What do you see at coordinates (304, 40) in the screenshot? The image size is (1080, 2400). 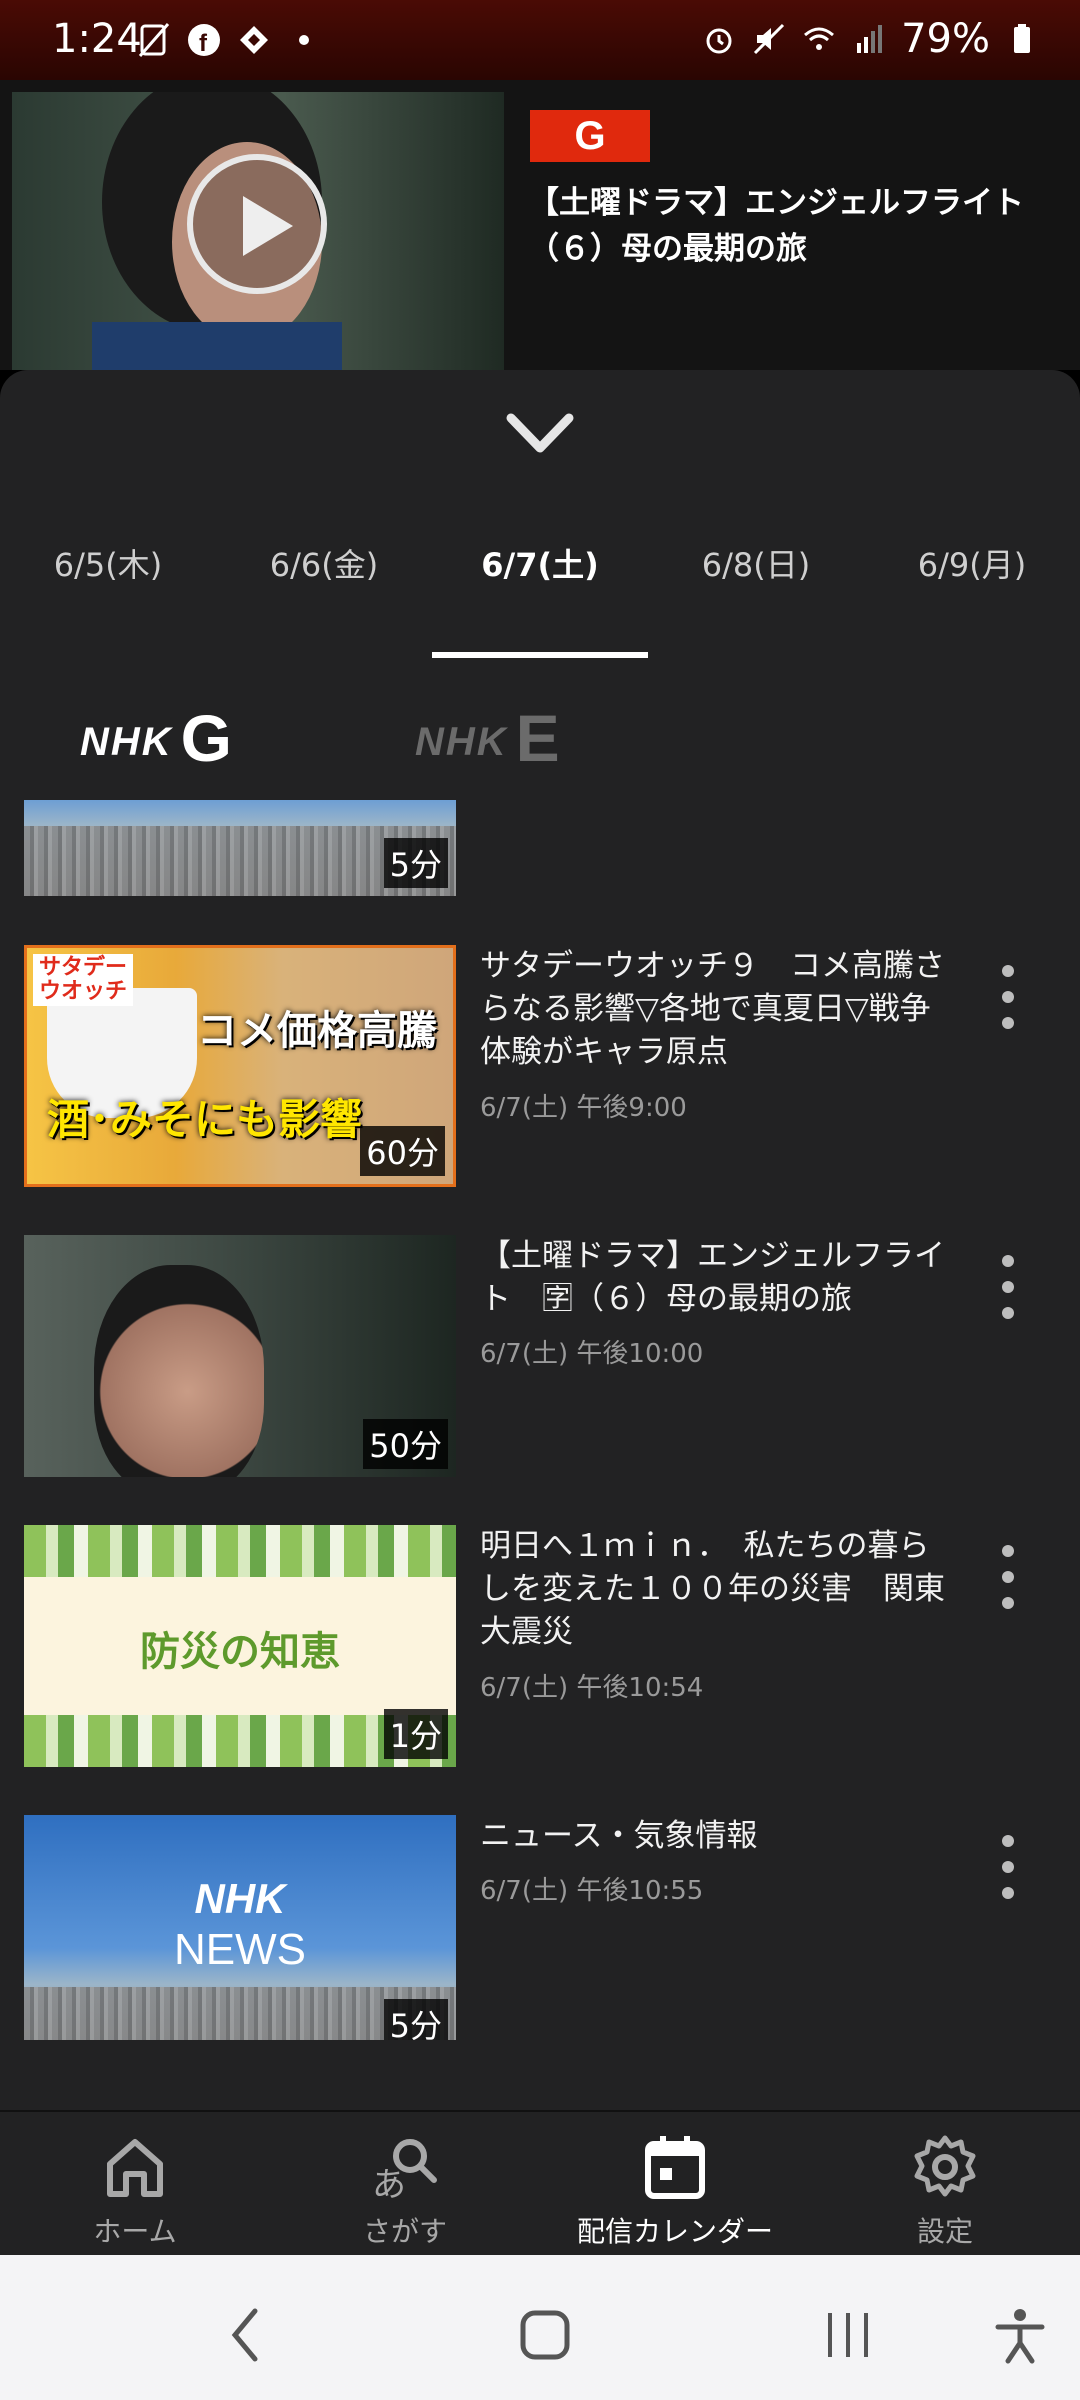 I see `dot-icon` at bounding box center [304, 40].